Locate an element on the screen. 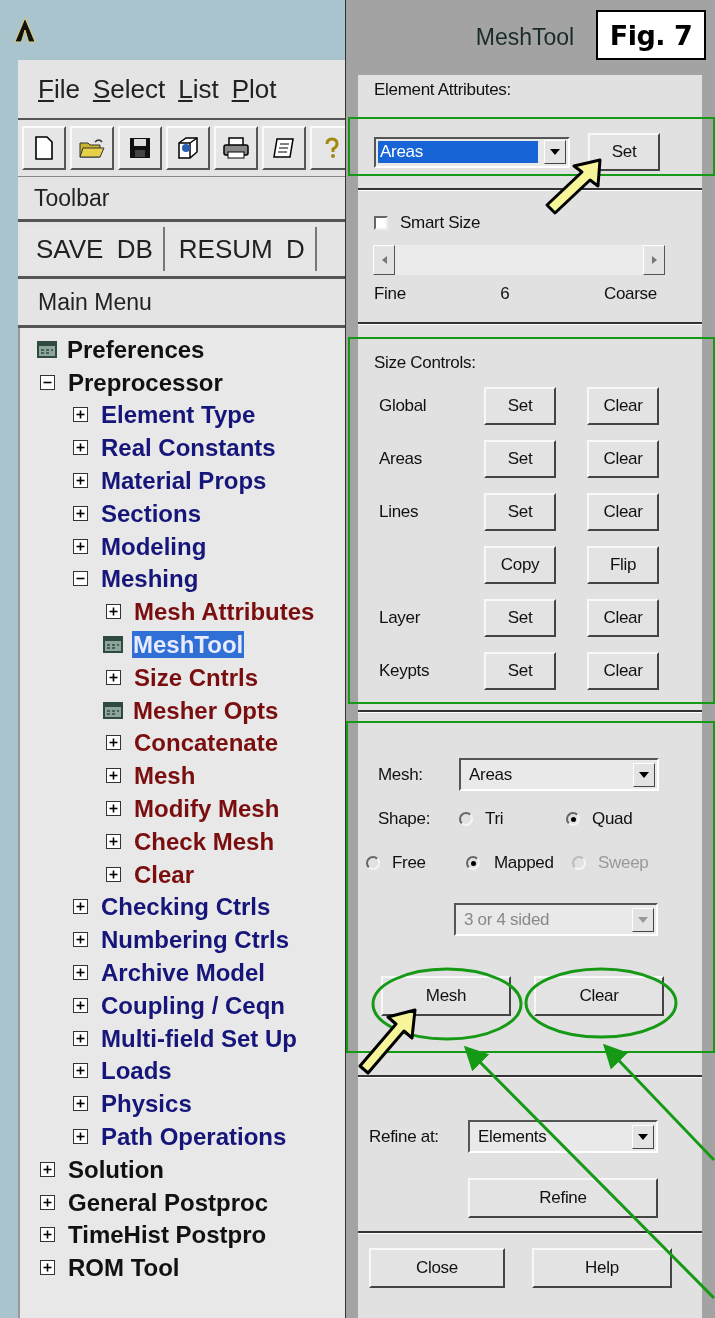 The height and width of the screenshot is (1318, 715). tree-item: Preprocessor is located at coordinates (145, 382).